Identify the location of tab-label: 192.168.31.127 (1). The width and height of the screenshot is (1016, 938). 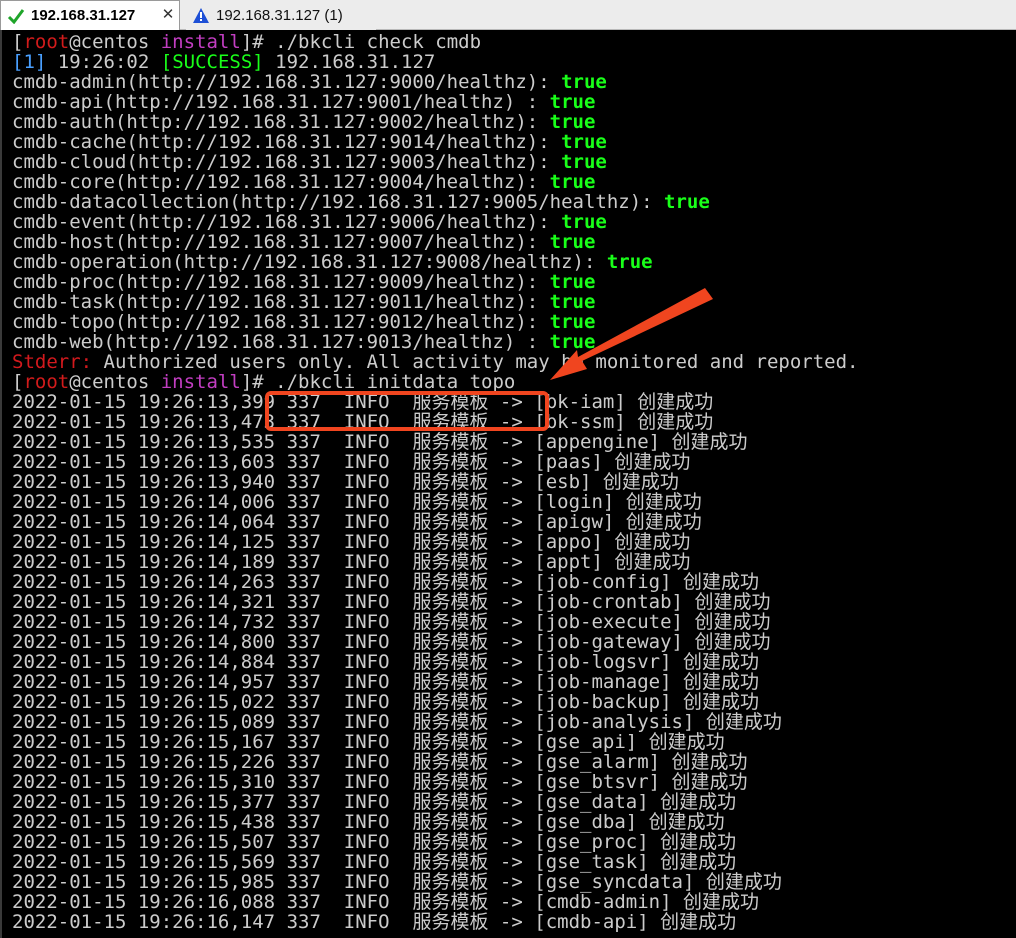
(279, 15).